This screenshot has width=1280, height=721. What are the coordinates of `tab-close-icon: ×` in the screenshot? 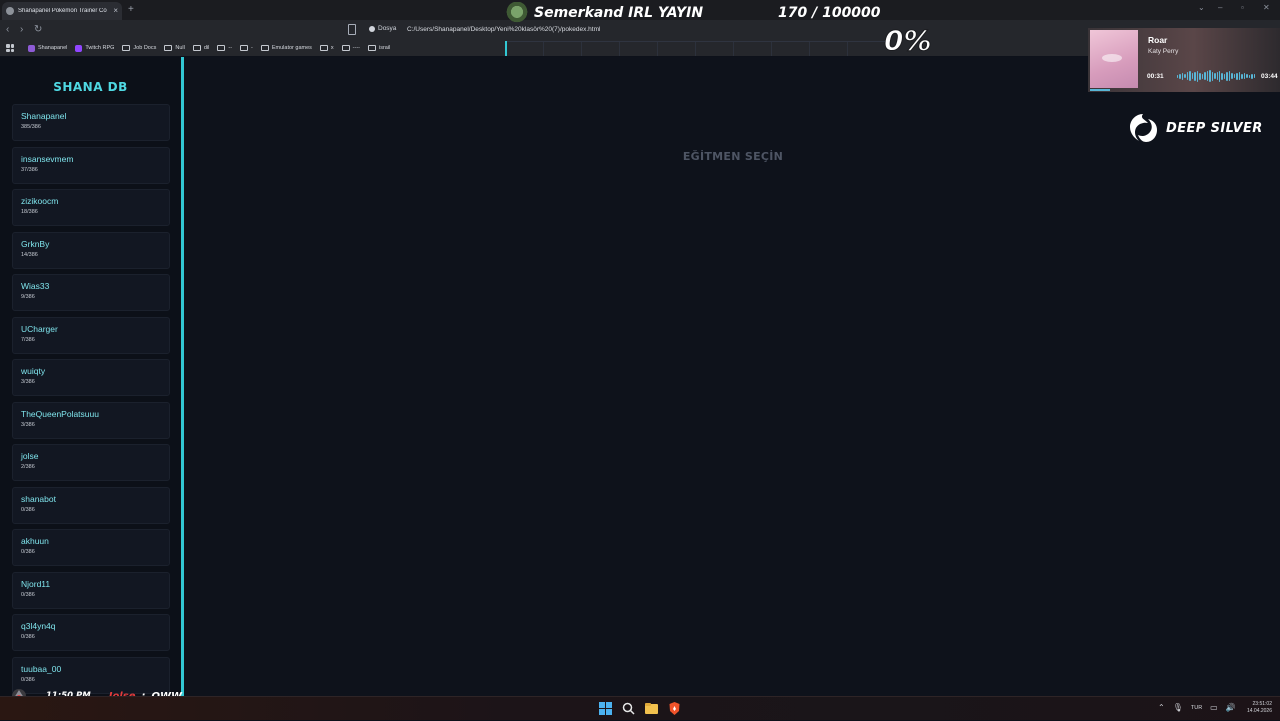 It's located at (115, 11).